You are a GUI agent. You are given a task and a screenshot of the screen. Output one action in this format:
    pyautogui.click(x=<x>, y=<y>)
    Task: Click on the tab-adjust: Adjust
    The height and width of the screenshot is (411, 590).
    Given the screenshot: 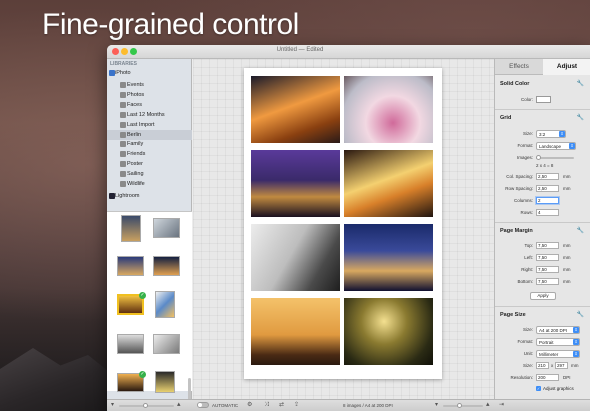 What is the action you would take?
    pyautogui.click(x=566, y=67)
    